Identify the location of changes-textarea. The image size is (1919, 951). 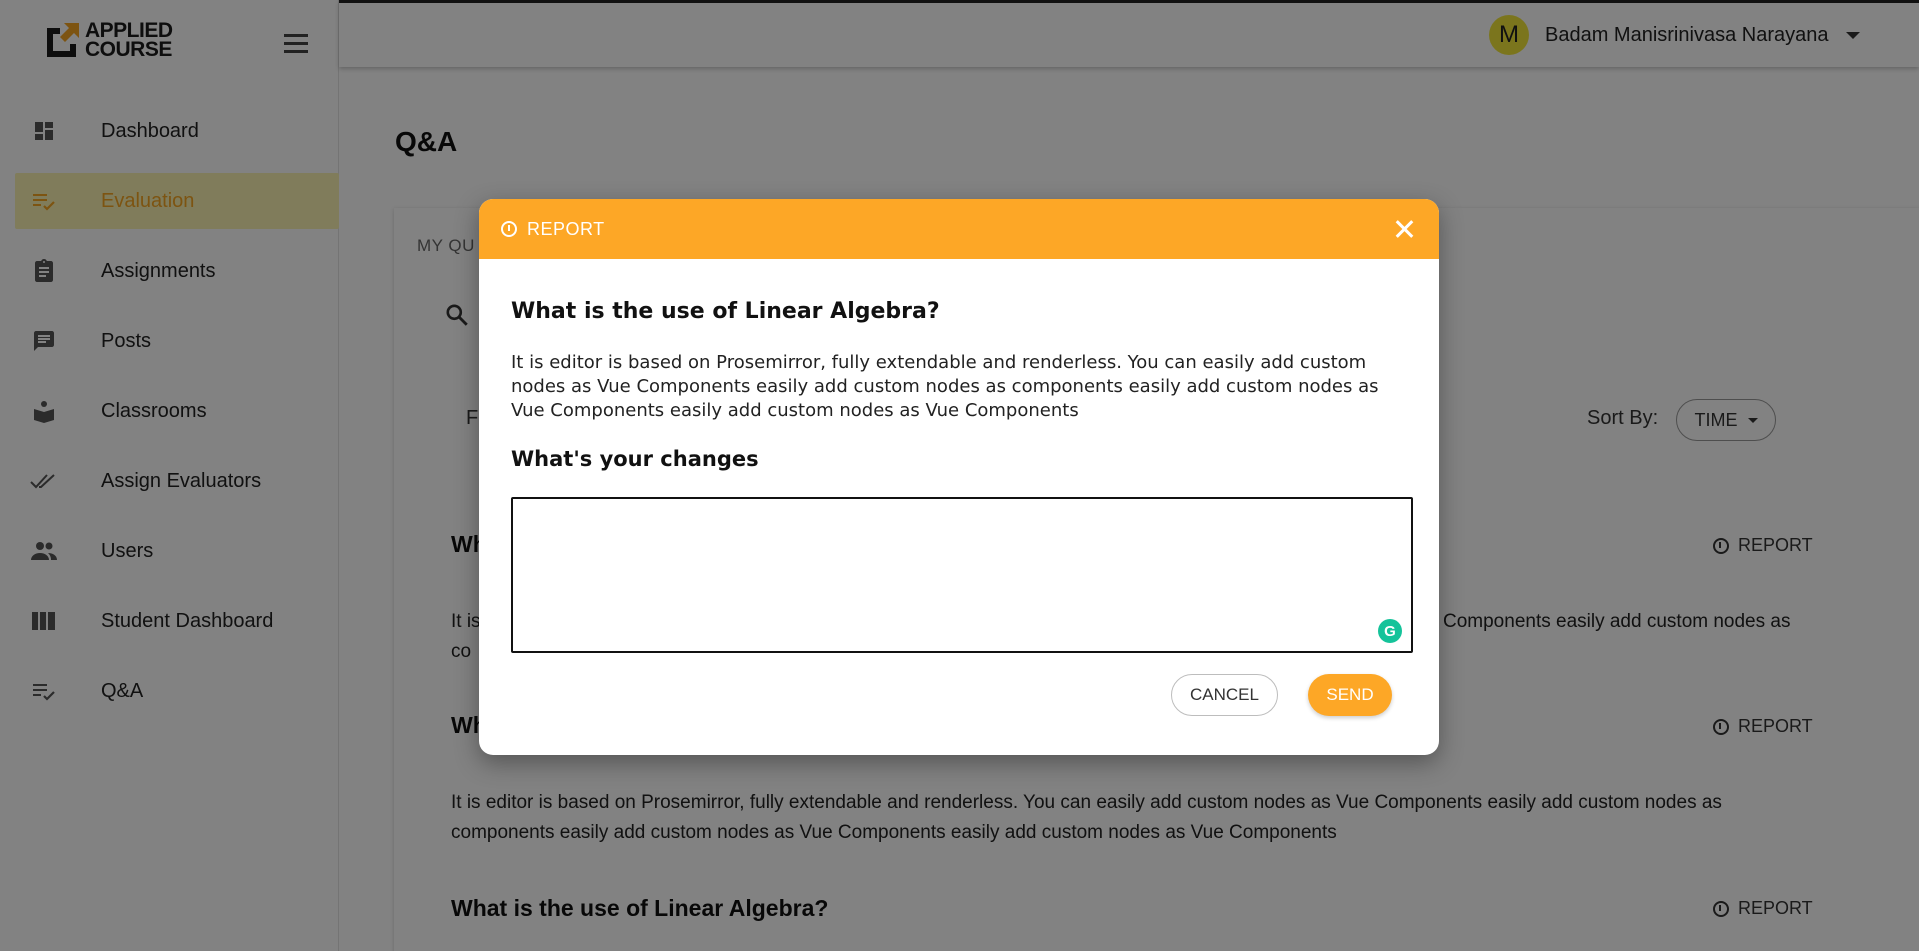
(962, 575).